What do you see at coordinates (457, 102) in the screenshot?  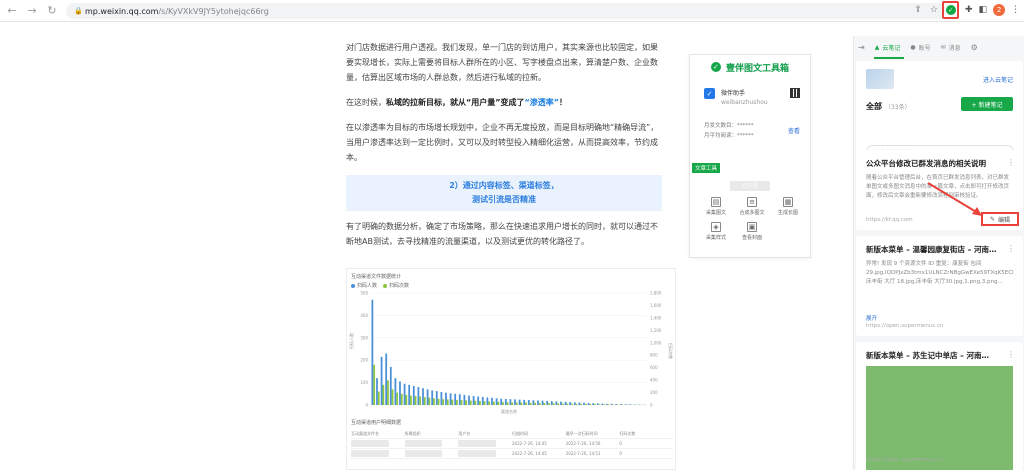 I see `article-paragraph: 在这时候，私域的拉新目标，就从“用户量”变成了“渗透率”！` at bounding box center [457, 102].